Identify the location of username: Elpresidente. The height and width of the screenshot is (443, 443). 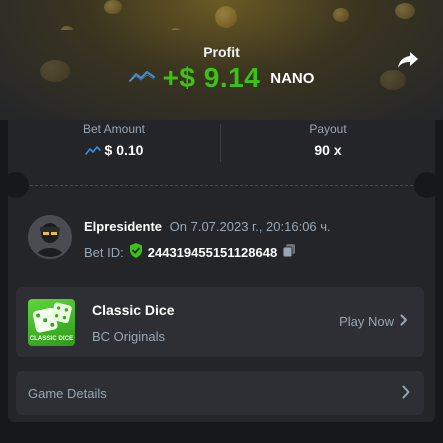
(123, 226).